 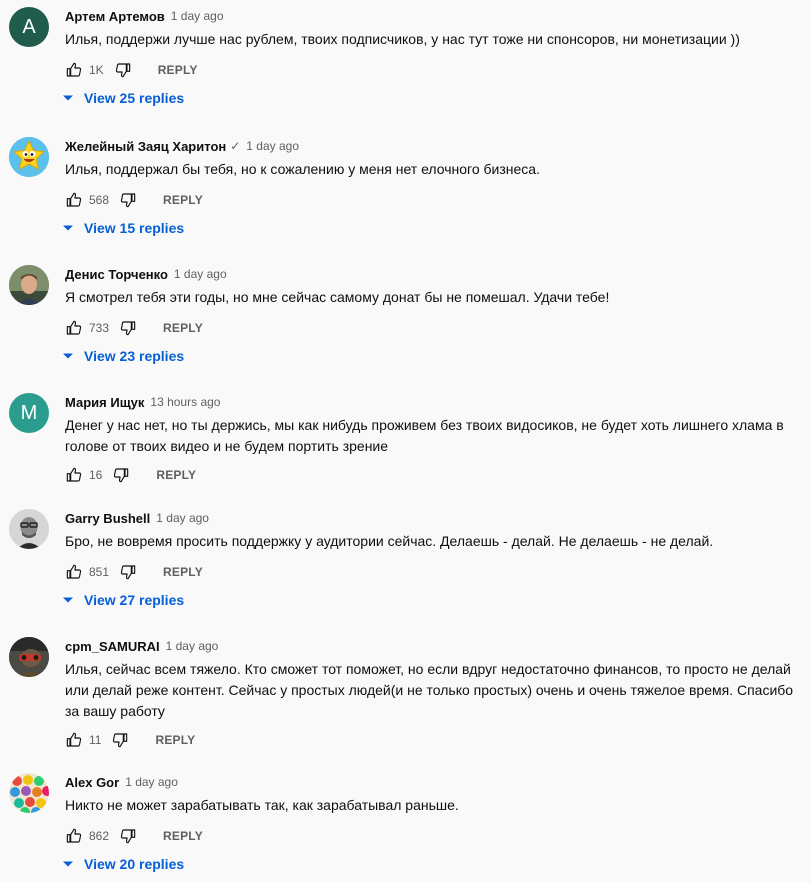 What do you see at coordinates (134, 228) in the screenshot?
I see `view-replies-label: View 15 replies` at bounding box center [134, 228].